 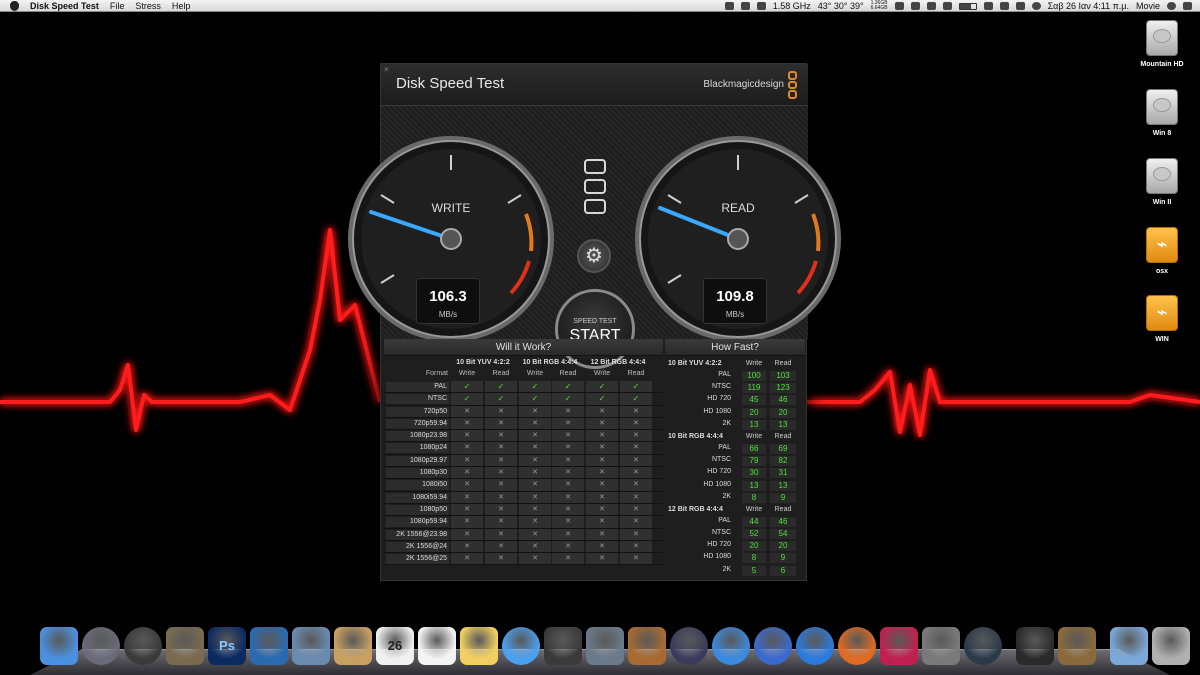 I want to click on dropbox-status-icon, so click(x=745, y=6).